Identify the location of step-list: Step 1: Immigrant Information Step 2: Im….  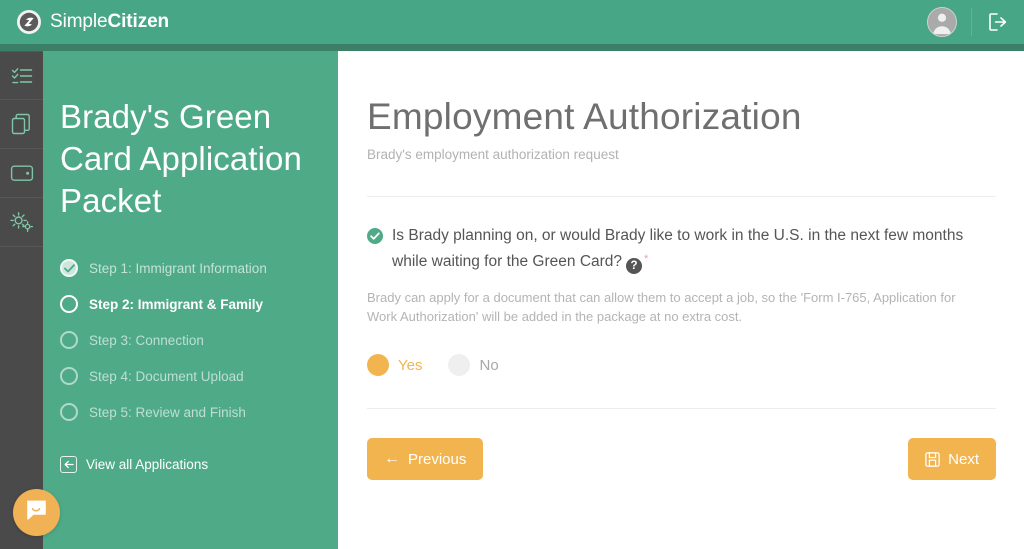
(190, 340).